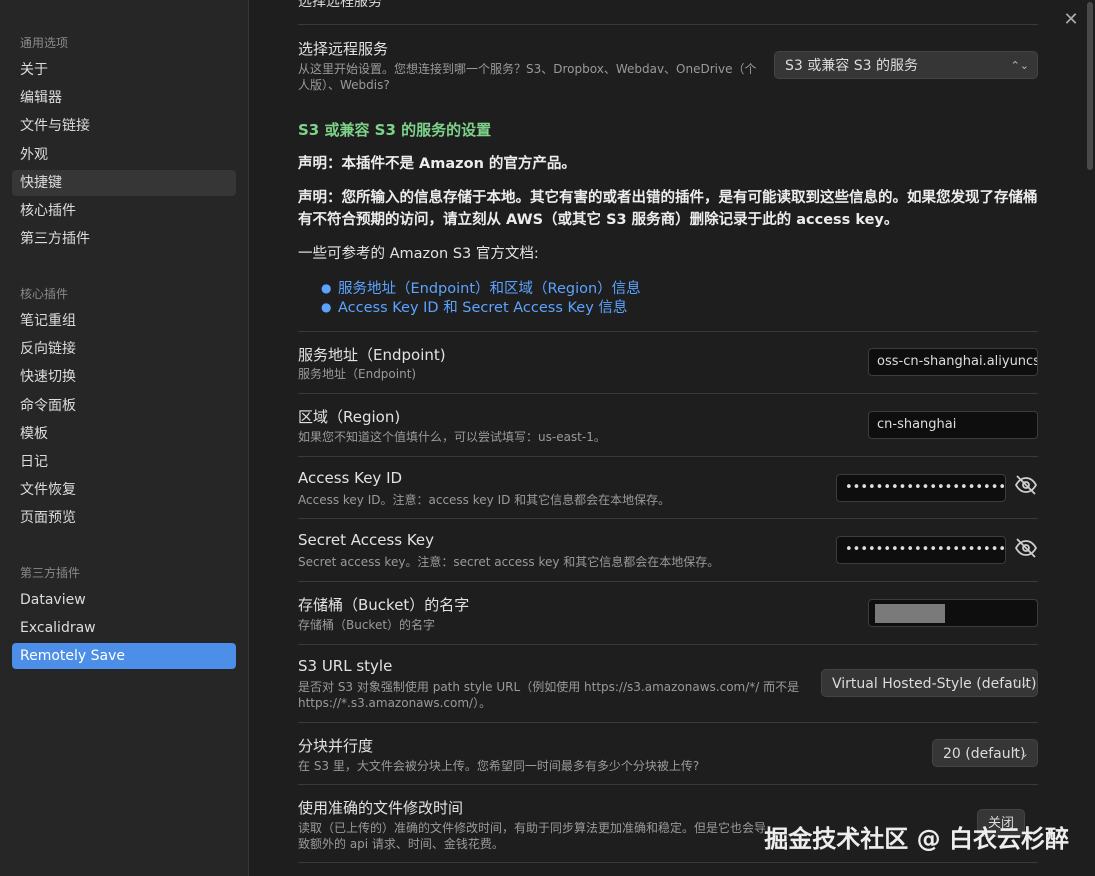  What do you see at coordinates (395, 130) in the screenshot?
I see `s3-settings-title: S3 或兼容 S3 的服务的设置` at bounding box center [395, 130].